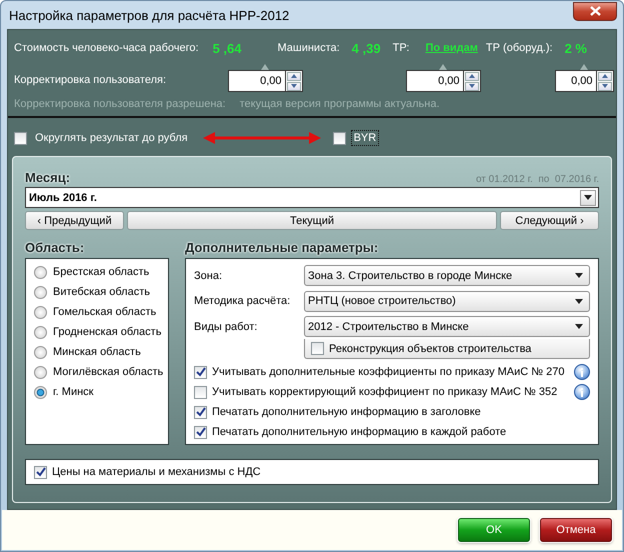  I want to click on params-heading: Дополнительные параметры:, so click(282, 247).